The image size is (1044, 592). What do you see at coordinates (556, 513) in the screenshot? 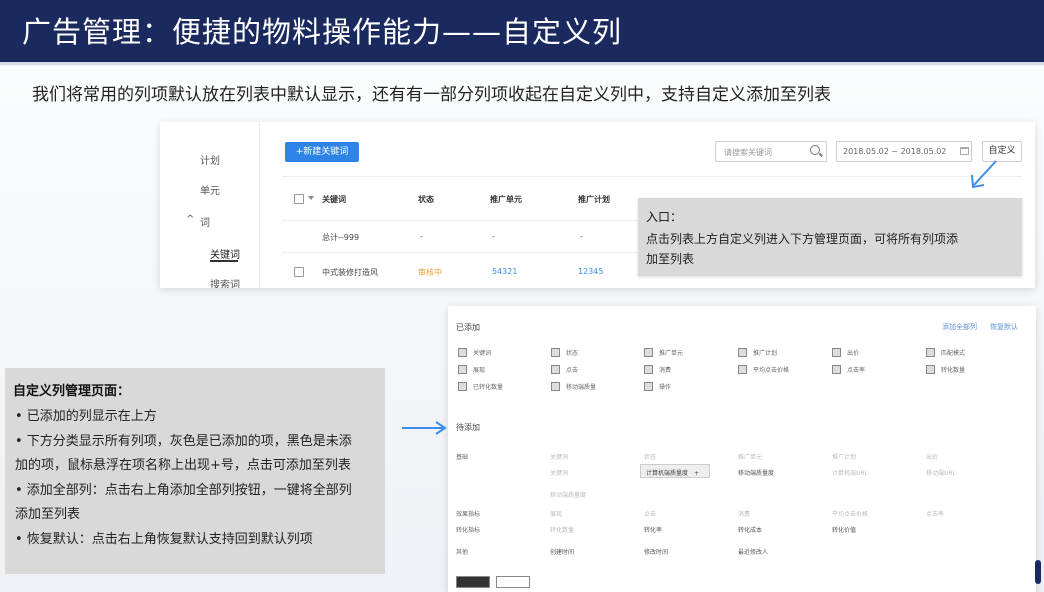
I see `column-option: 展现` at bounding box center [556, 513].